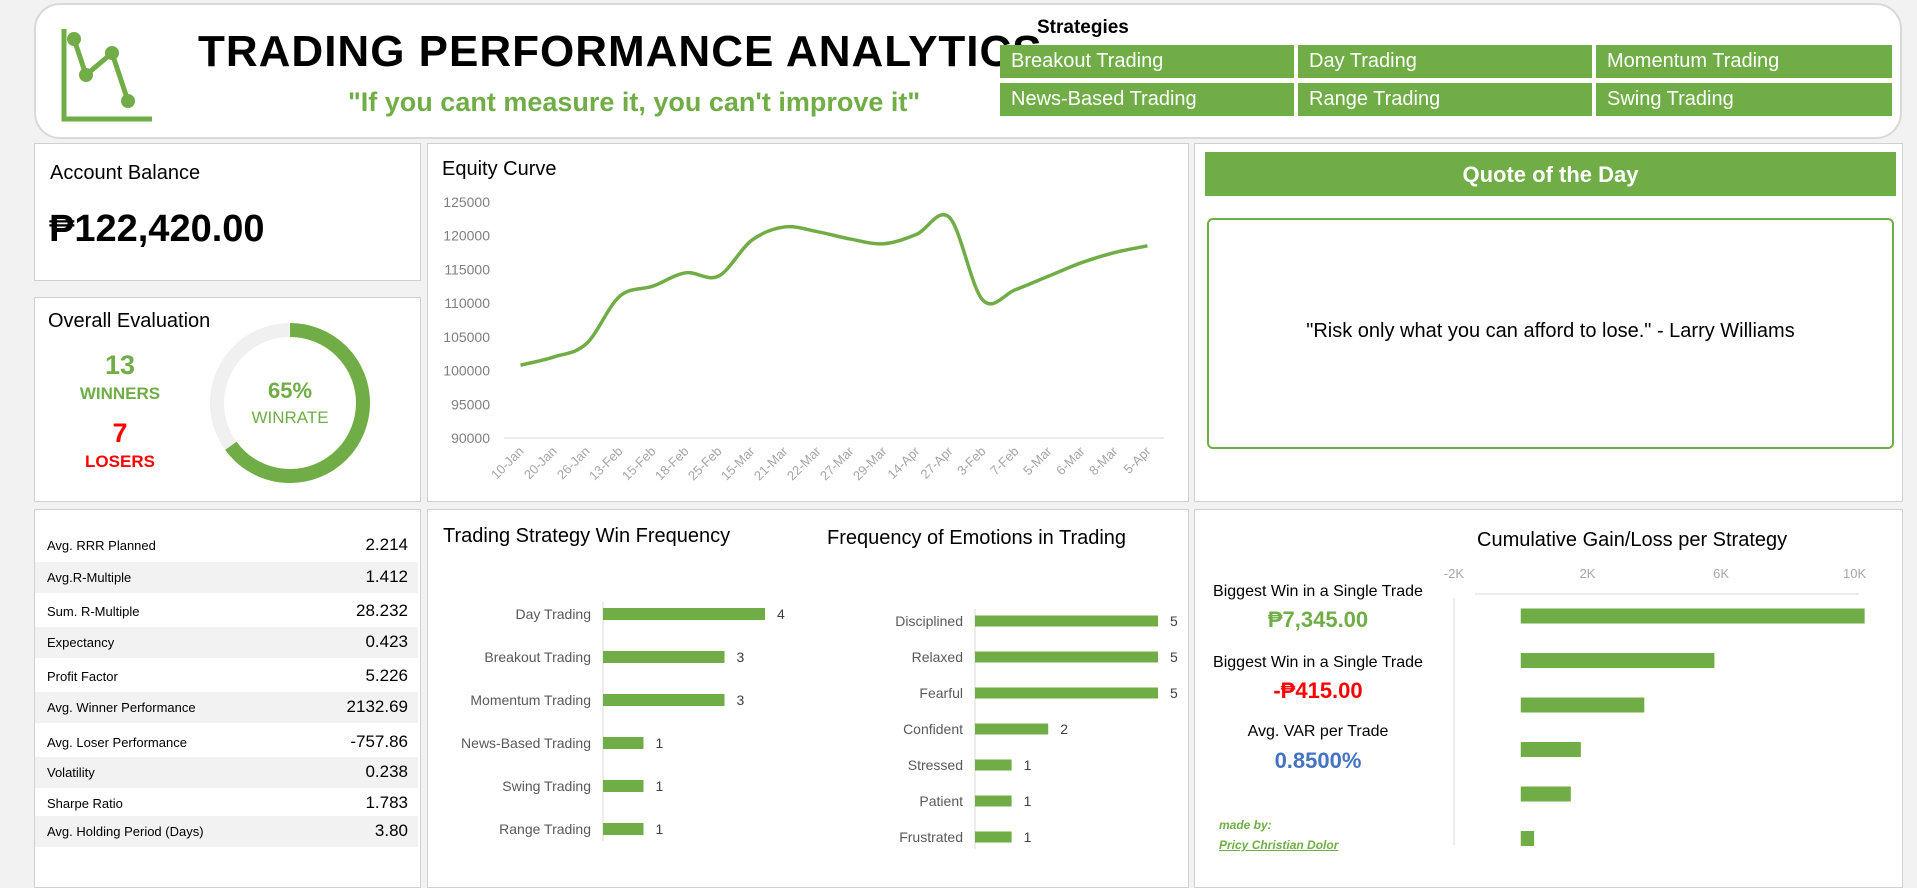  Describe the element at coordinates (71, 772) in the screenshot. I see `metric-label: Volatility` at that location.